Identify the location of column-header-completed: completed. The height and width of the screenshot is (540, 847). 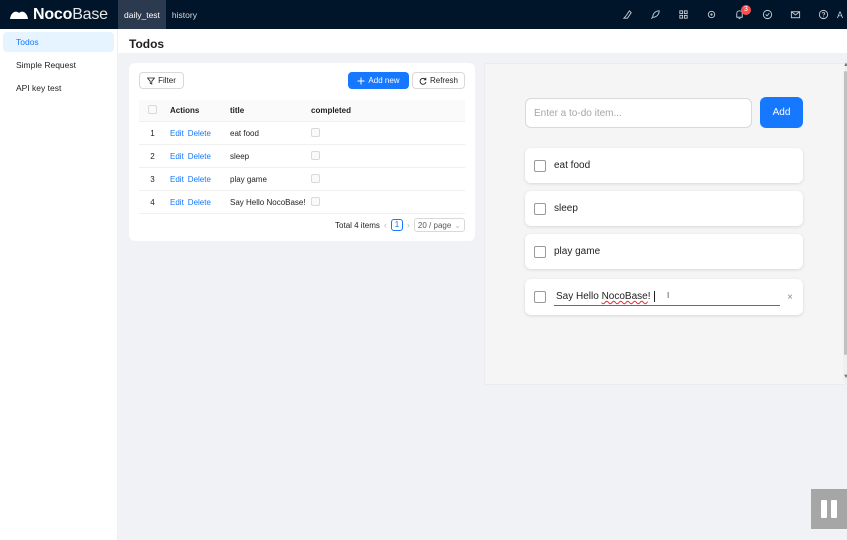
(342, 110).